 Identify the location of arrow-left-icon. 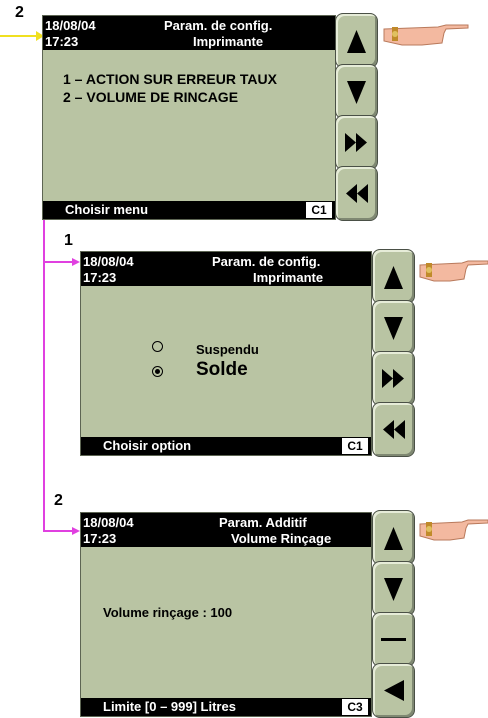
(394, 690).